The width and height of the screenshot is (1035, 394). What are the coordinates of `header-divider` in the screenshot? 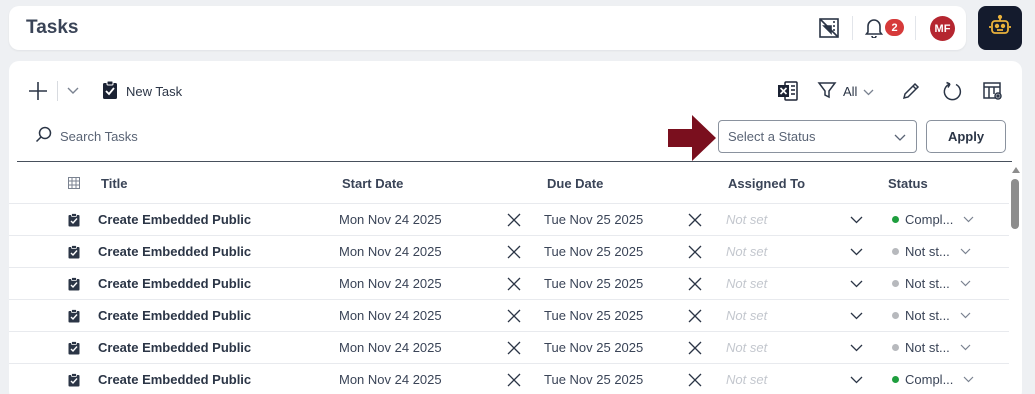 It's located at (915, 28).